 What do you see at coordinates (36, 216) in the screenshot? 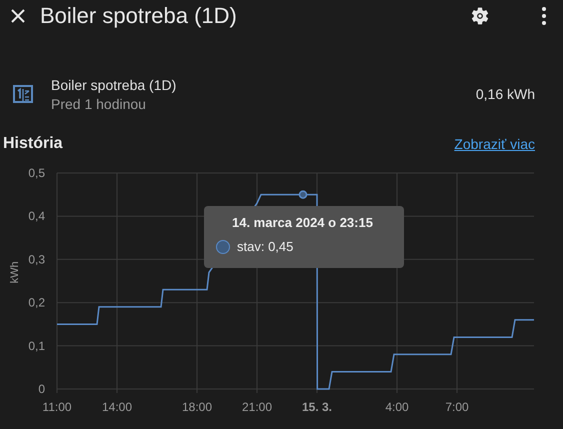
I see `y-tick-label: 0,4` at bounding box center [36, 216].